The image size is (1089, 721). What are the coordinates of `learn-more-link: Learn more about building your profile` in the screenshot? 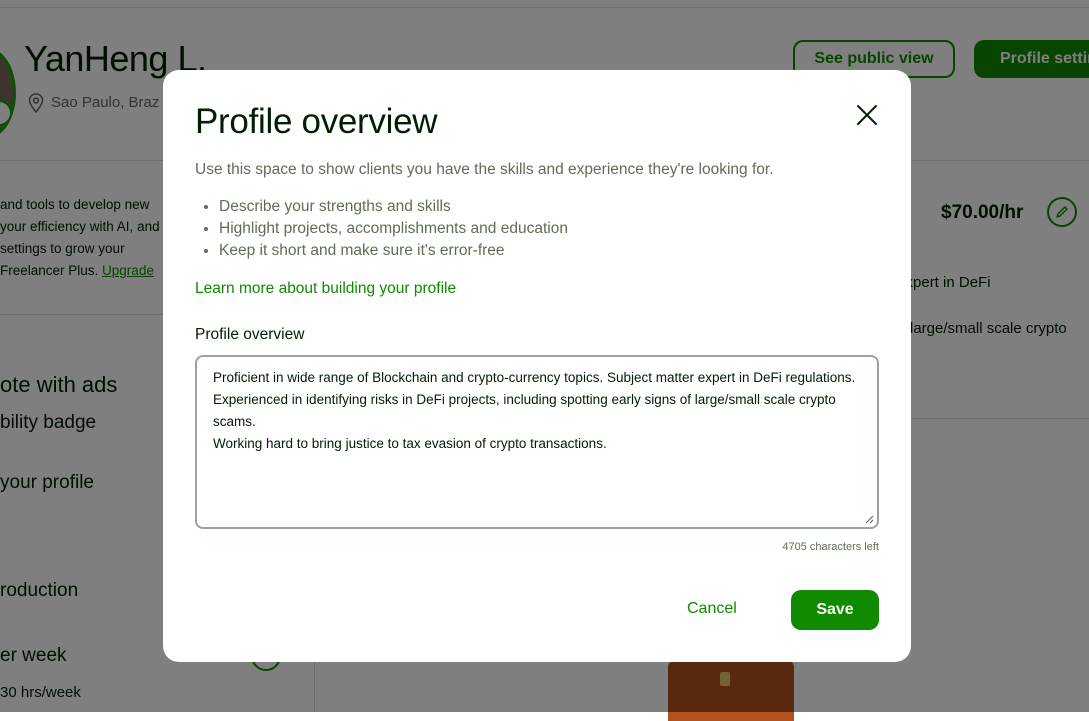 It's located at (325, 289).